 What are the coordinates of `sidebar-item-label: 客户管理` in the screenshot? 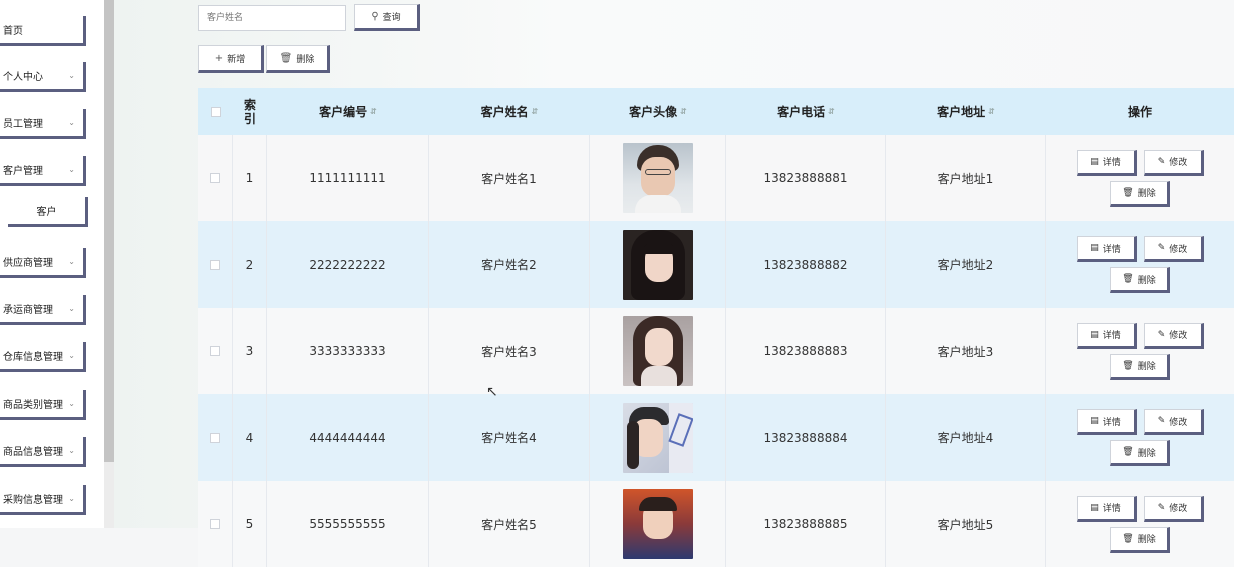 It's located at (23, 171).